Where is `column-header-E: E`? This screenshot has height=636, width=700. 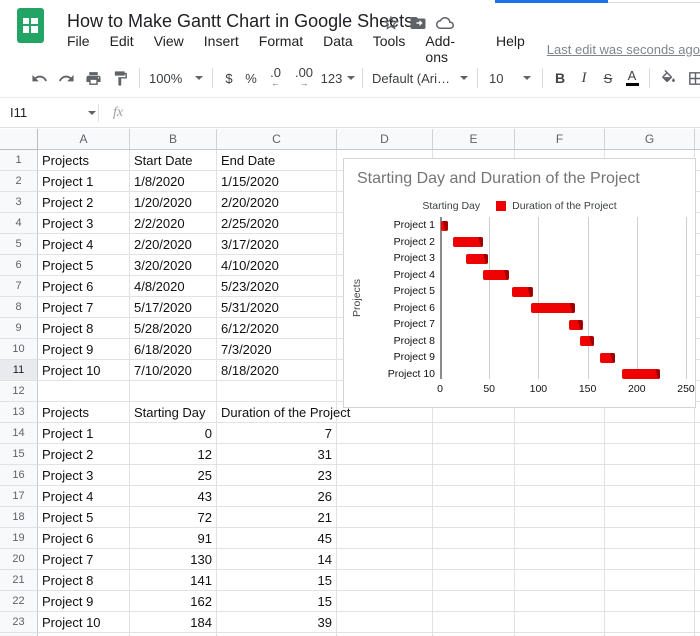
column-header-E: E is located at coordinates (474, 139).